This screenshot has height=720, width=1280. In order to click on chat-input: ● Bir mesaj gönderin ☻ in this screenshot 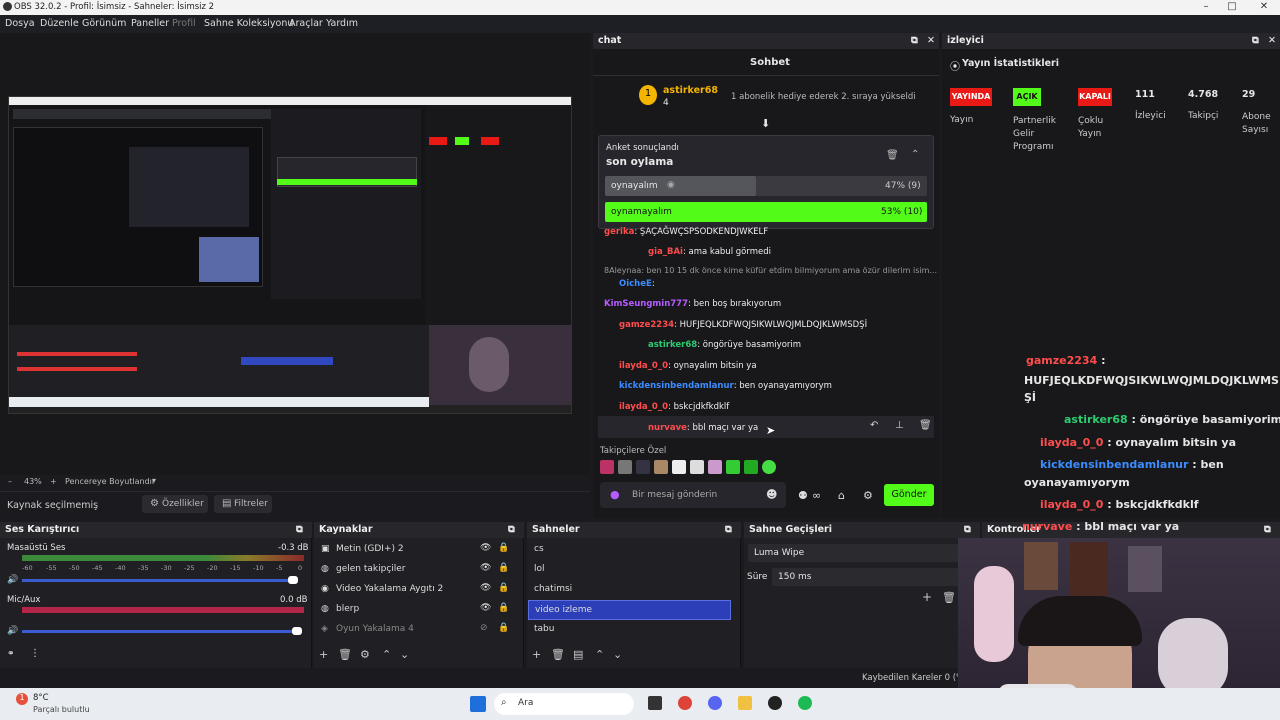, I will do `click(693, 495)`.